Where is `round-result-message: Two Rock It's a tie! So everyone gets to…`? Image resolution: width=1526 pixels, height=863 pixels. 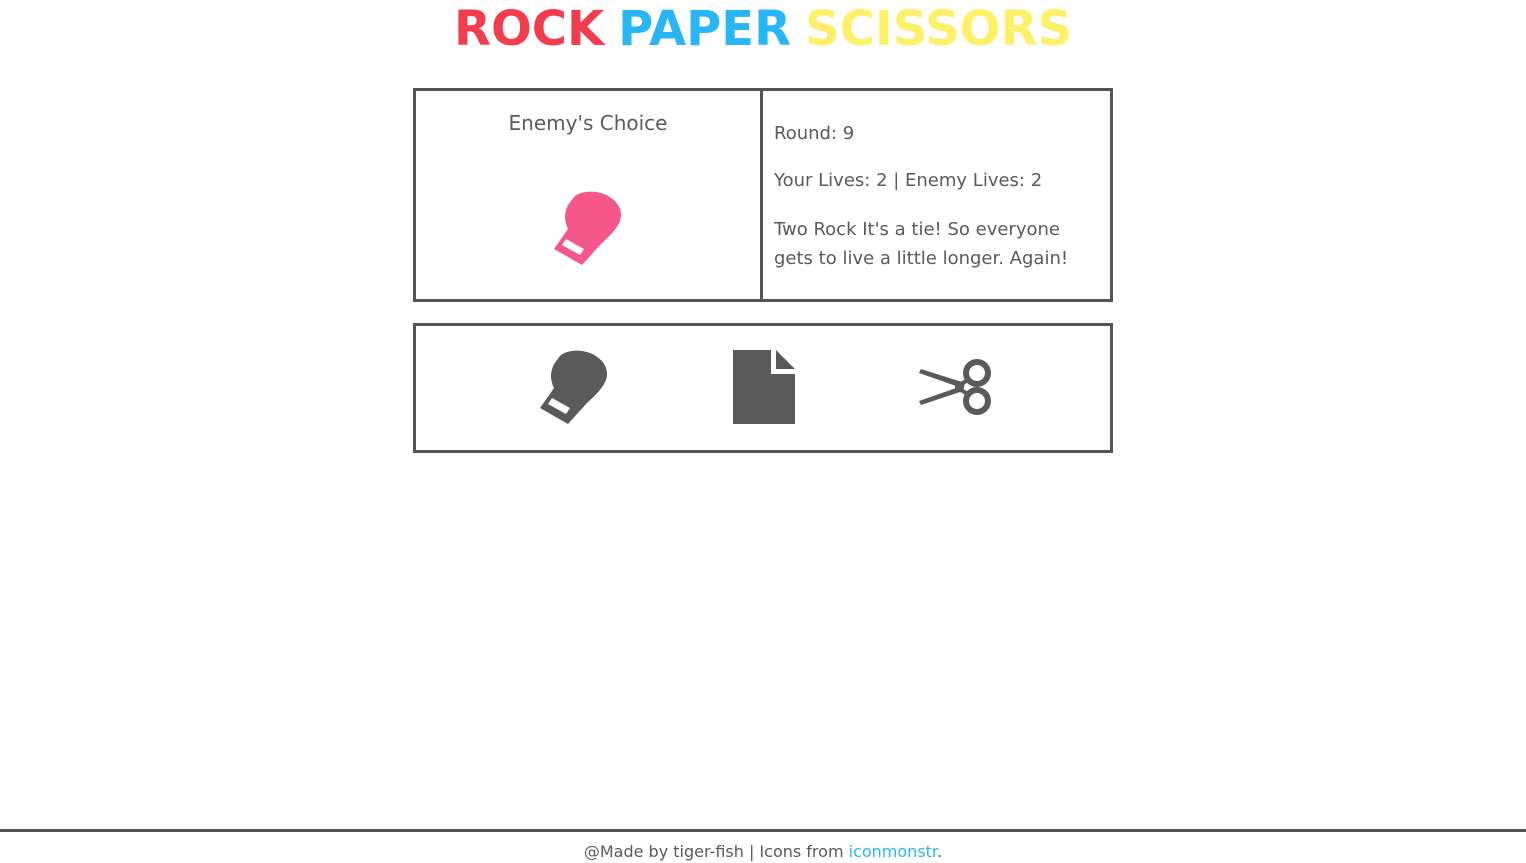
round-result-message: Two Rock It's a tie! So everyone gets to… is located at coordinates (921, 244).